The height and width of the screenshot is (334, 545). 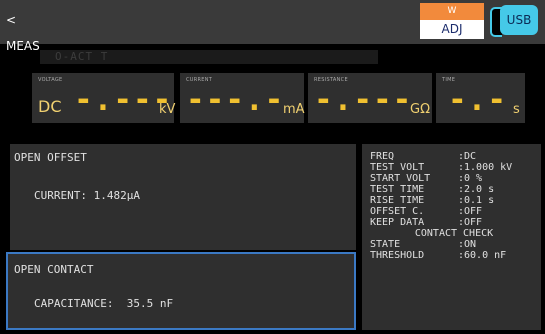 What do you see at coordinates (82, 56) in the screenshot?
I see `title-strip-text: O-ACT T` at bounding box center [82, 56].